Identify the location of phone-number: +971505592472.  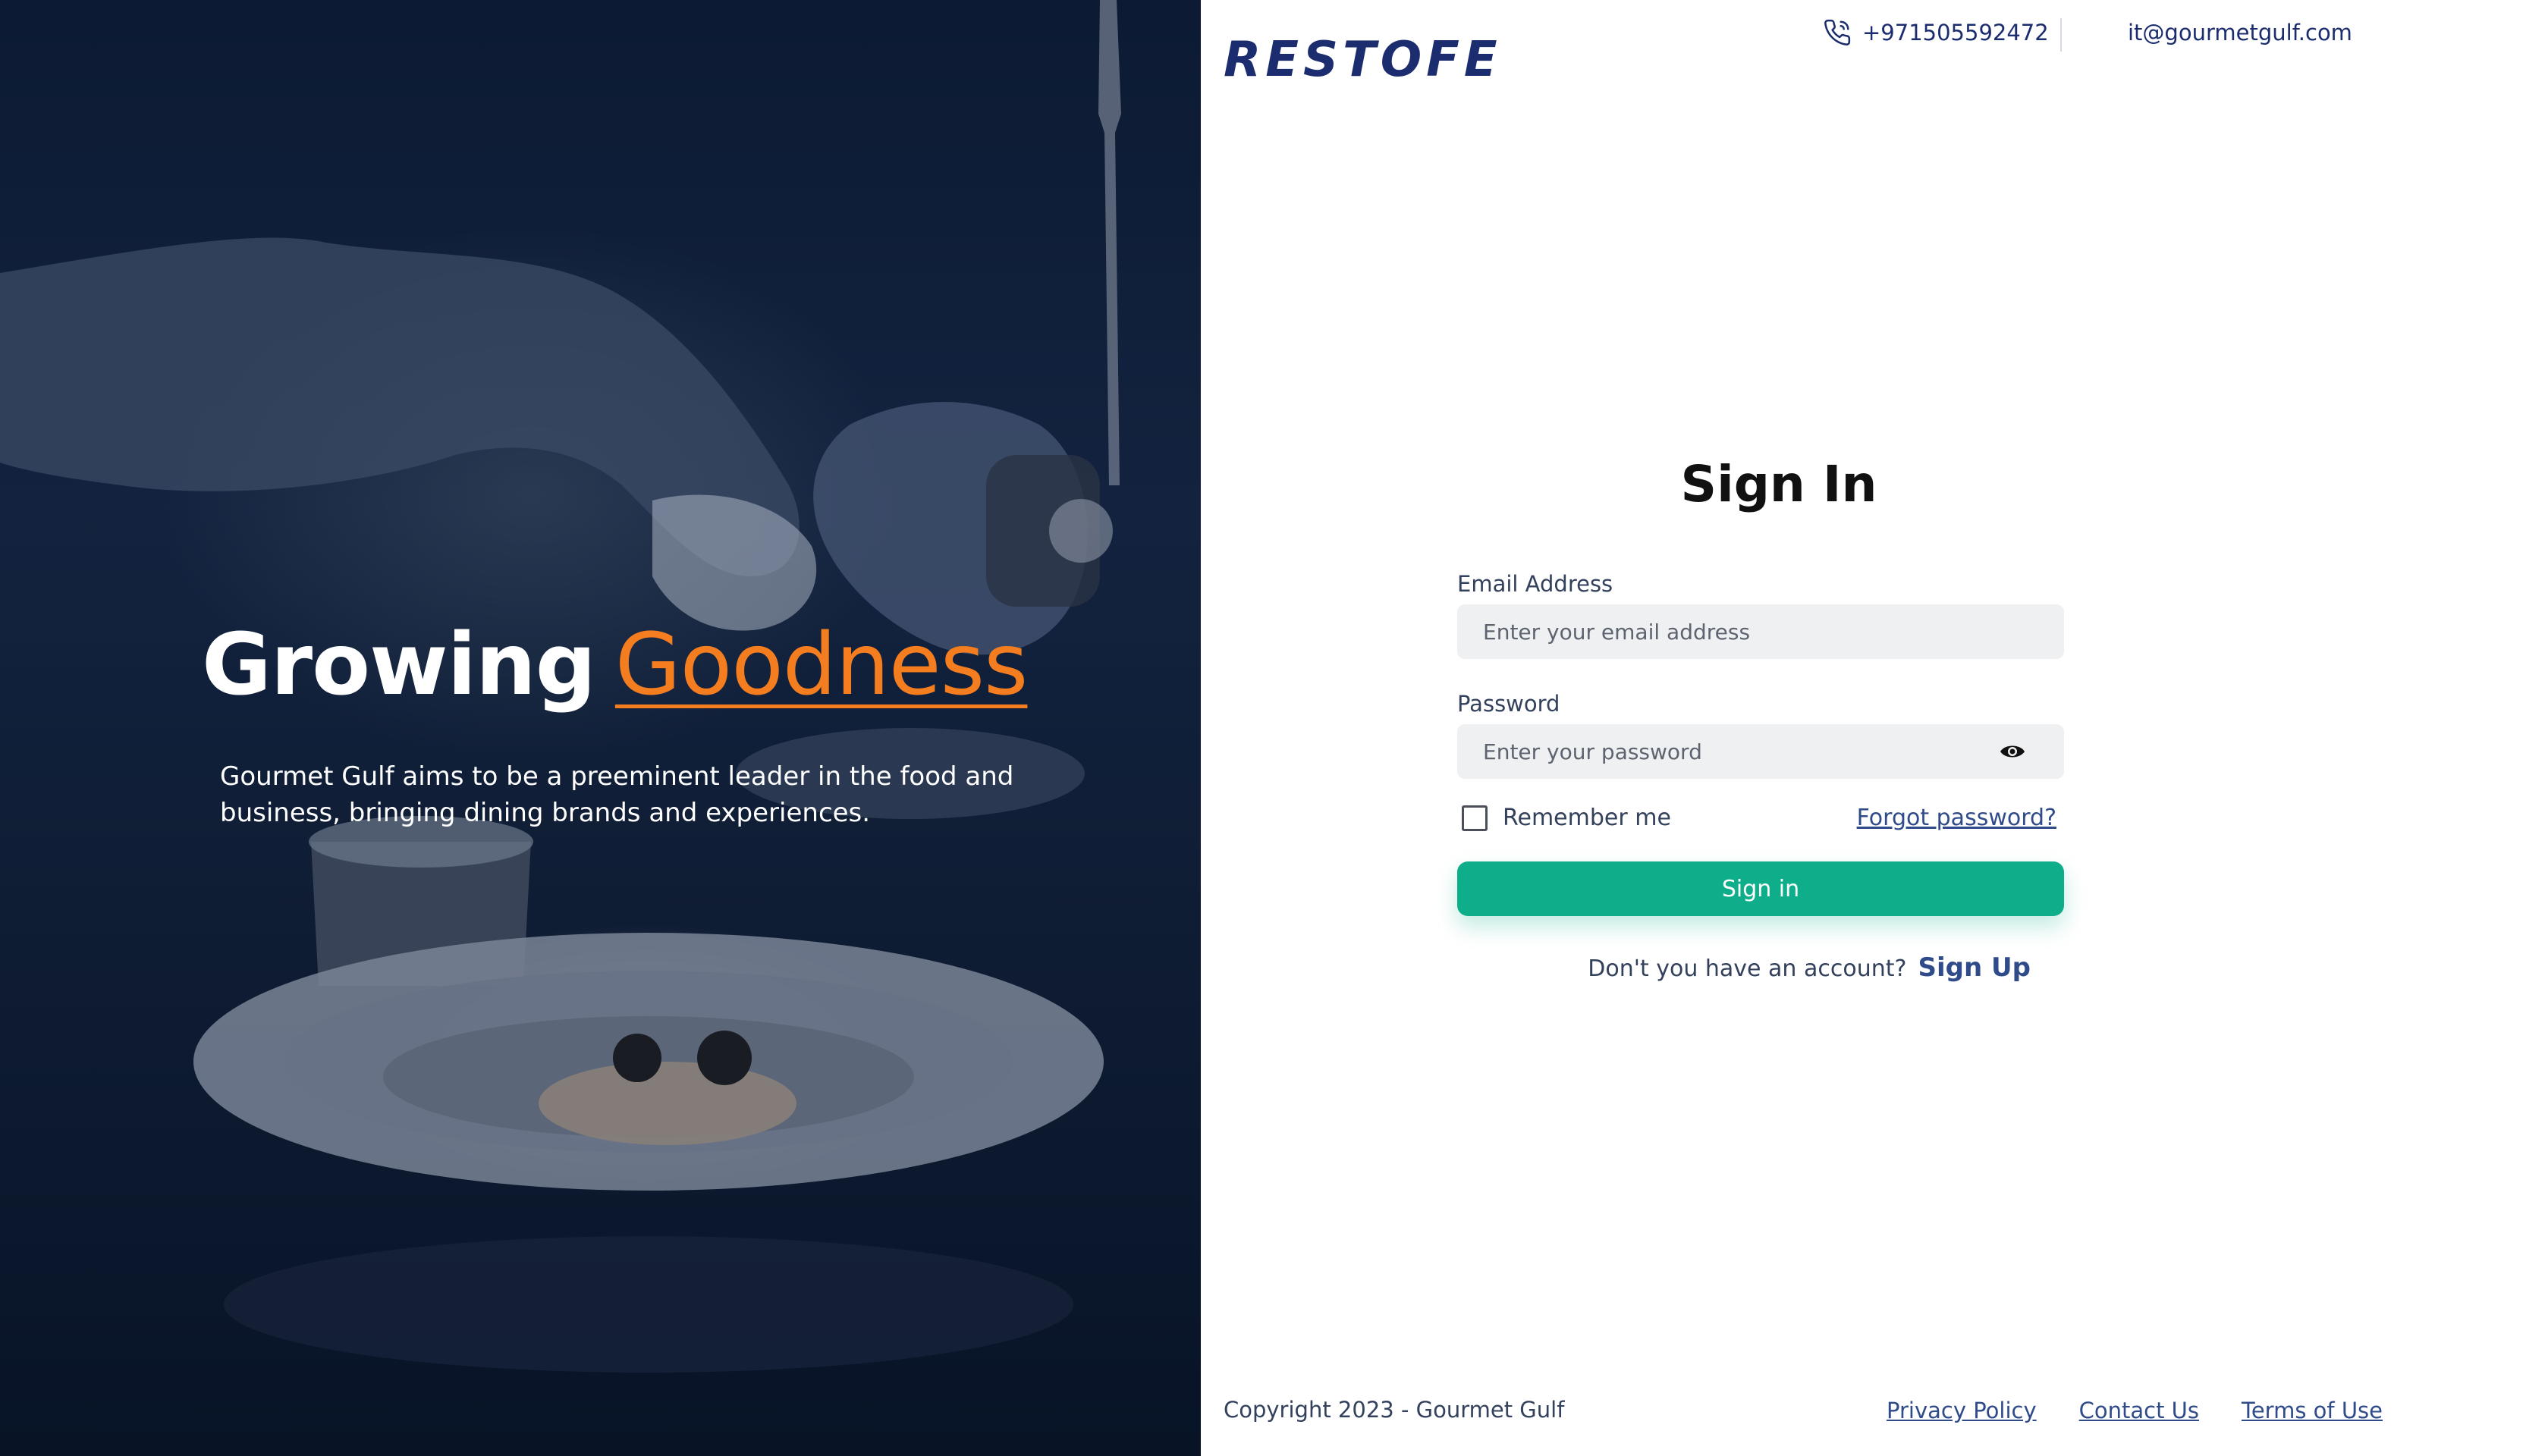
(1955, 33).